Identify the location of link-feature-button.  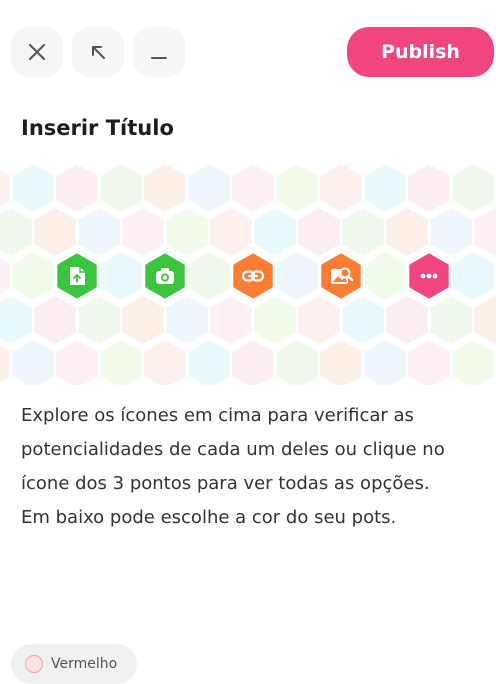
(253, 276).